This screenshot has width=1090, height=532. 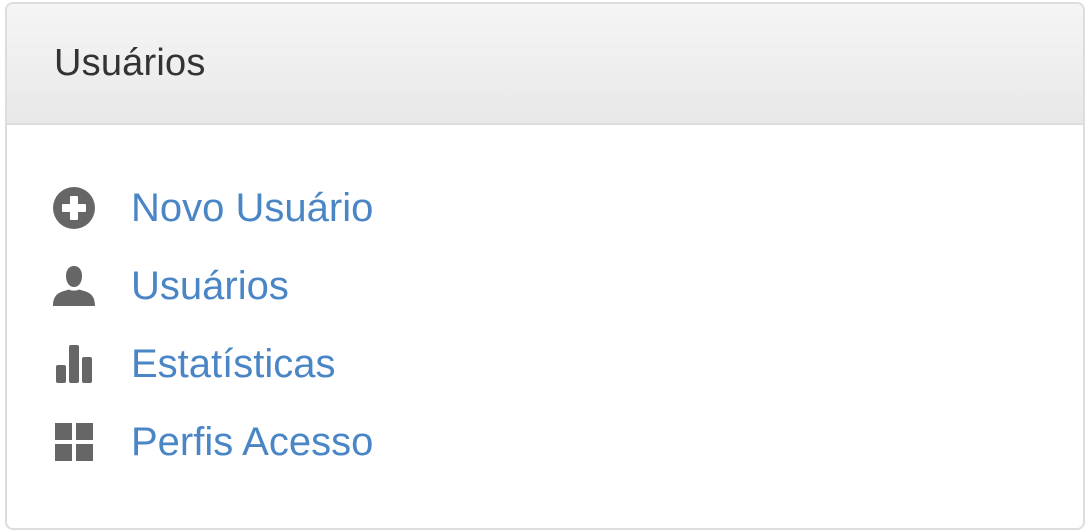 What do you see at coordinates (130, 63) in the screenshot?
I see `panel-title: Usuários` at bounding box center [130, 63].